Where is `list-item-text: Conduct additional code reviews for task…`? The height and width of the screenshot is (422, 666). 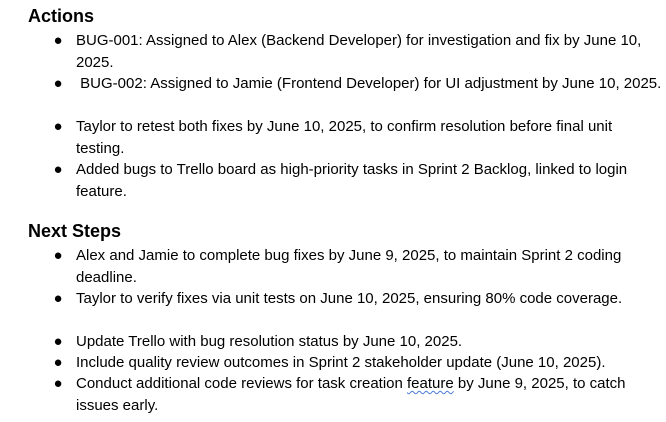 list-item-text: Conduct additional code reviews for task… is located at coordinates (369, 394).